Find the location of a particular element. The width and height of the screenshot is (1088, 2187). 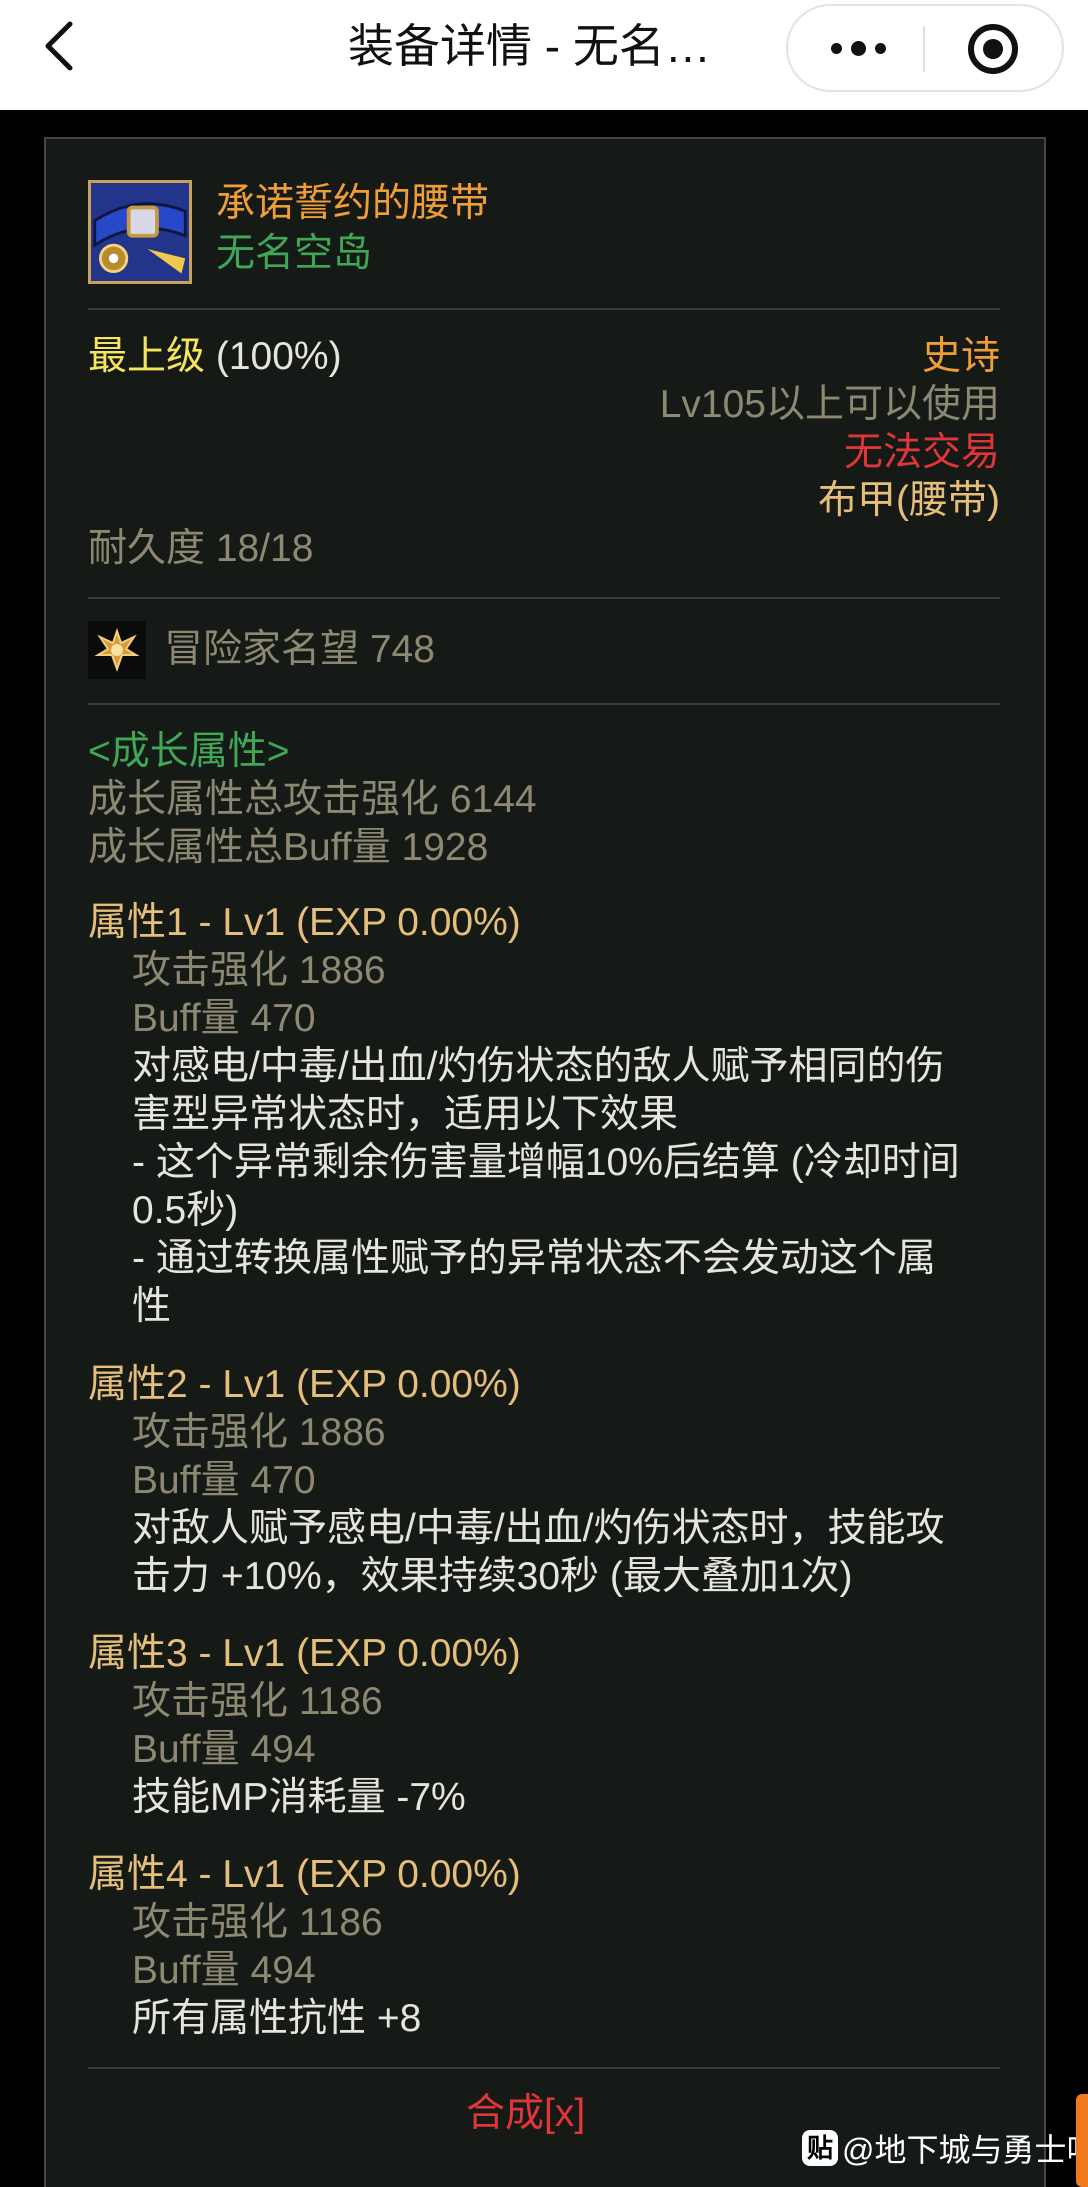

attr-4-buff: Buff量 494 is located at coordinates (224, 1970).